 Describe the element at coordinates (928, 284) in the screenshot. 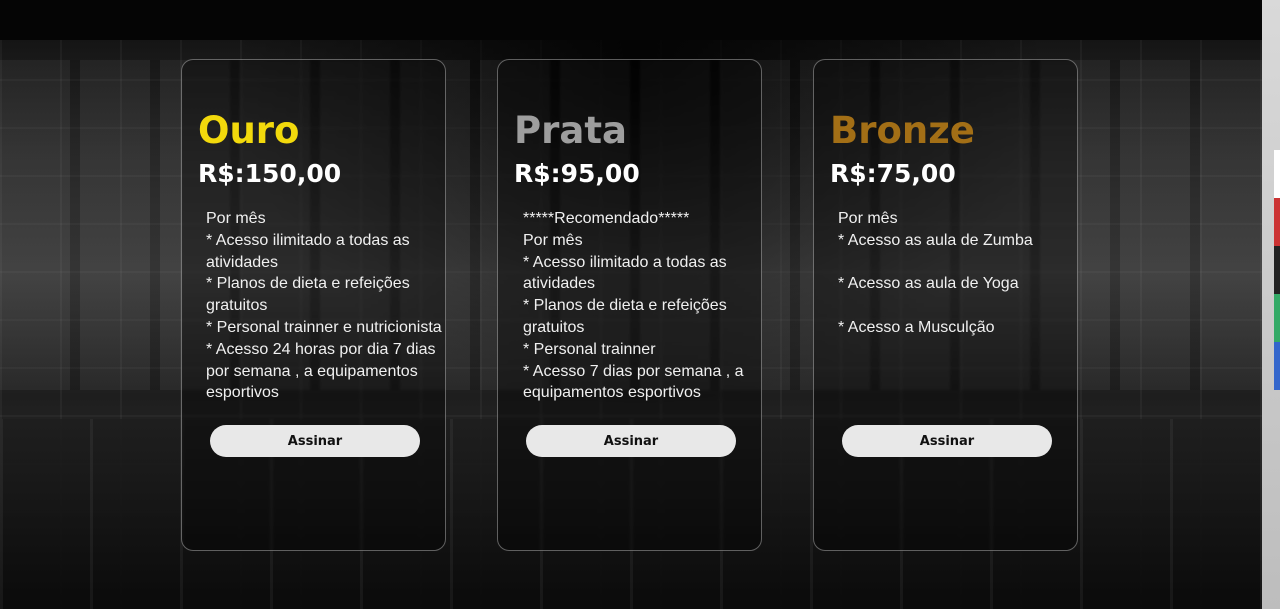

I see `feature-item: * Acesso as aula de Yoga` at that location.